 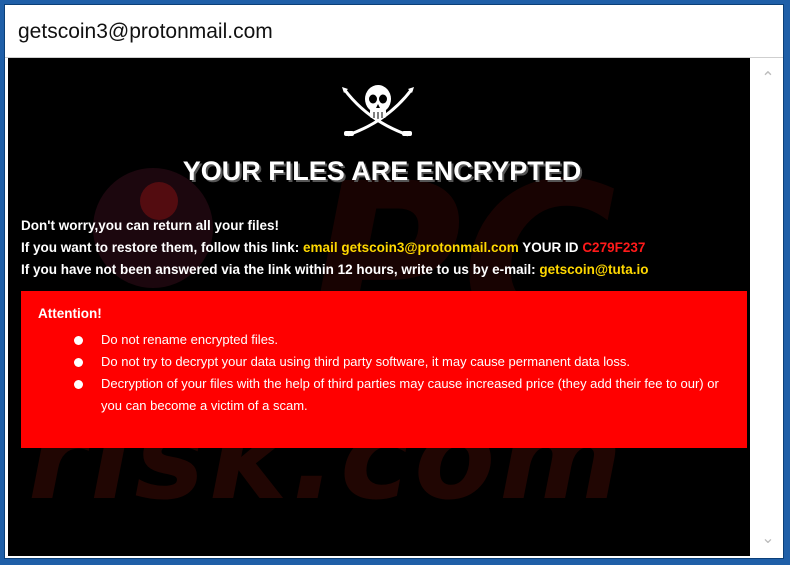 What do you see at coordinates (403, 340) in the screenshot?
I see `list-item: Do not rename encrypted files.` at bounding box center [403, 340].